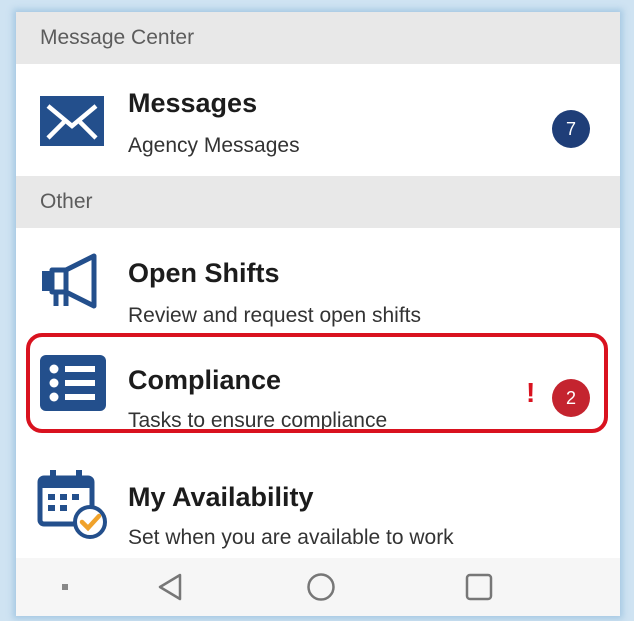 This screenshot has height=621, width=634. Describe the element at coordinates (72, 282) in the screenshot. I see `megaphone-icon` at that location.